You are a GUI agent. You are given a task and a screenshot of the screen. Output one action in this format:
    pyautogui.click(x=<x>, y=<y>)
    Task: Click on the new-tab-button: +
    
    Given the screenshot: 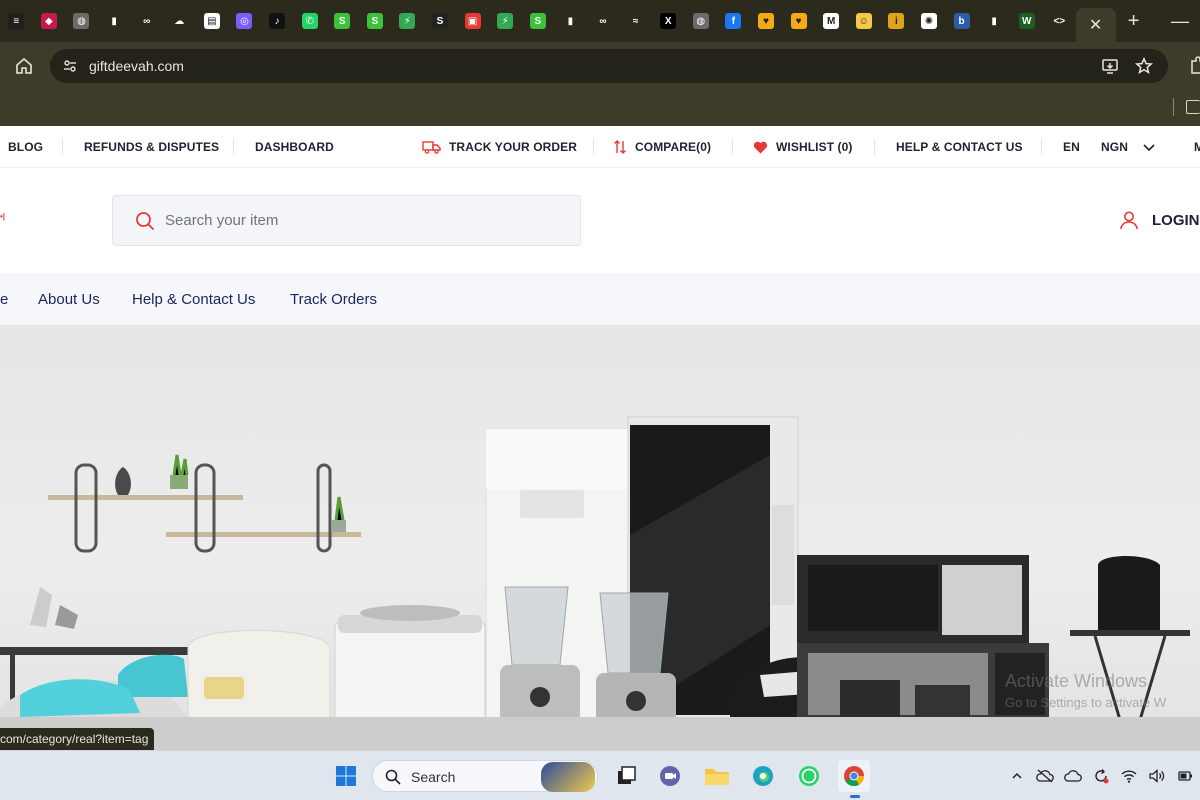 What is the action you would take?
    pyautogui.click(x=1134, y=21)
    